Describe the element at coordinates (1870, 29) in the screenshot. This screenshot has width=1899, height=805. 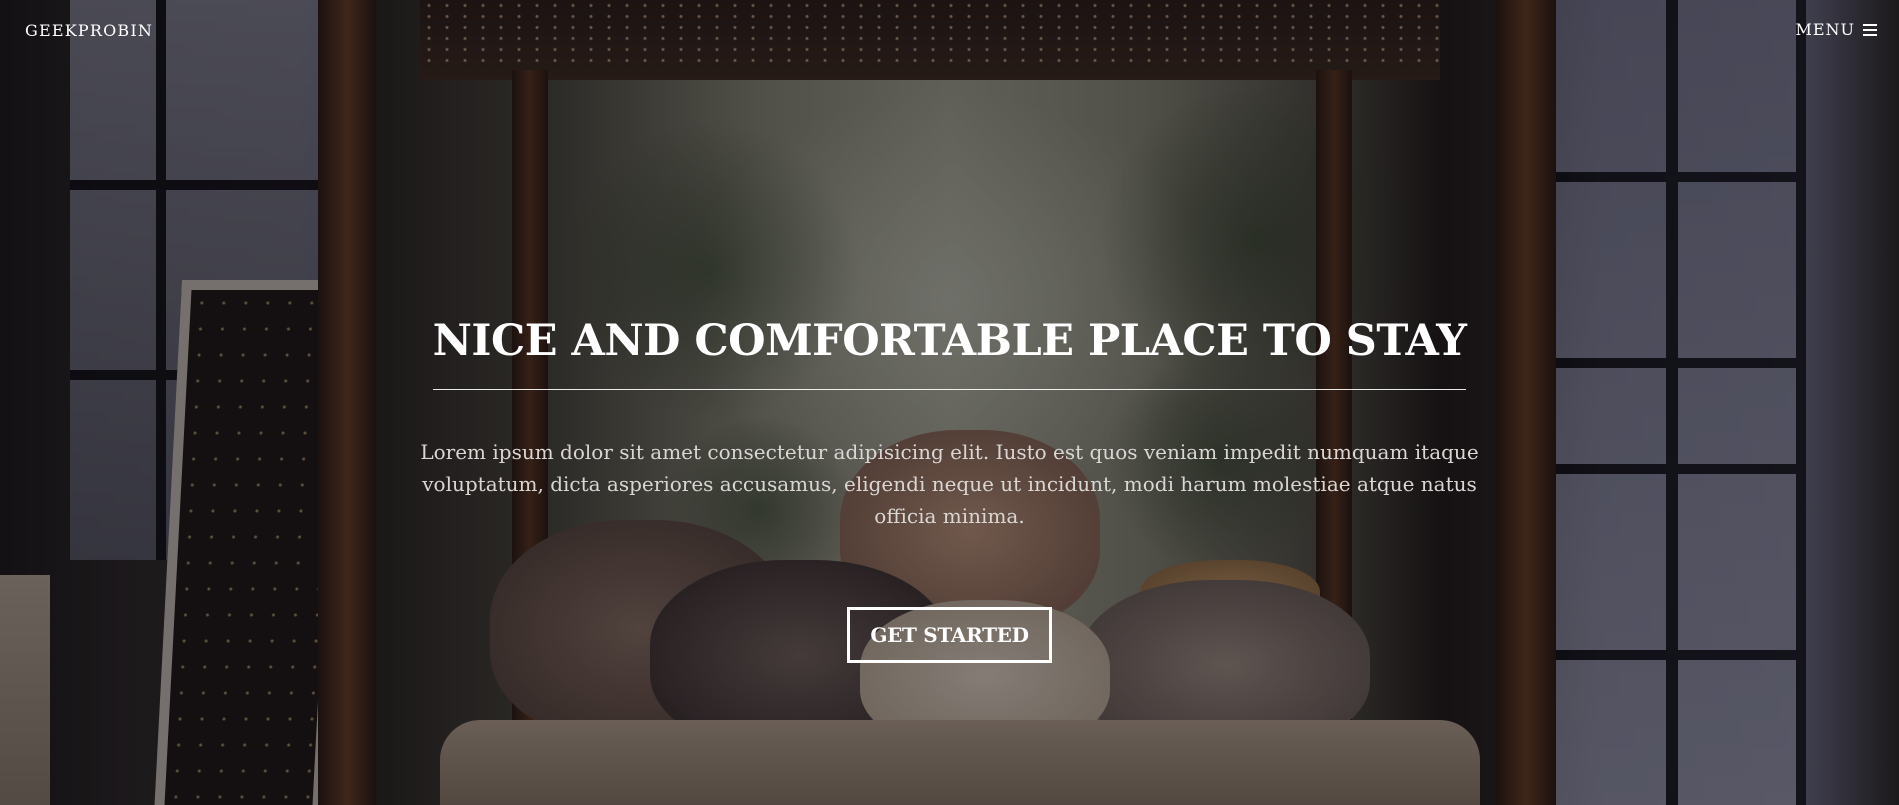
I see `hamburger-icon` at that location.